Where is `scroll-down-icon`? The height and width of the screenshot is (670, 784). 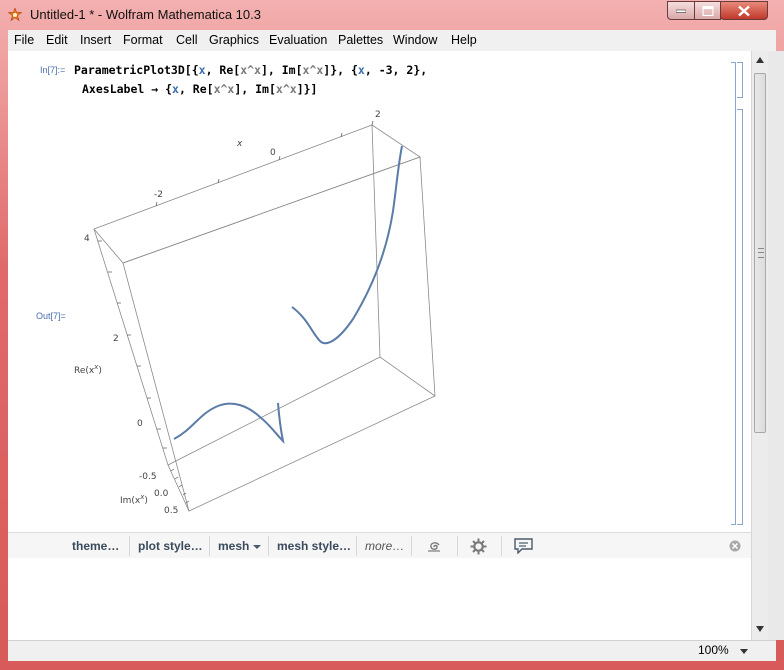 scroll-down-icon is located at coordinates (760, 629).